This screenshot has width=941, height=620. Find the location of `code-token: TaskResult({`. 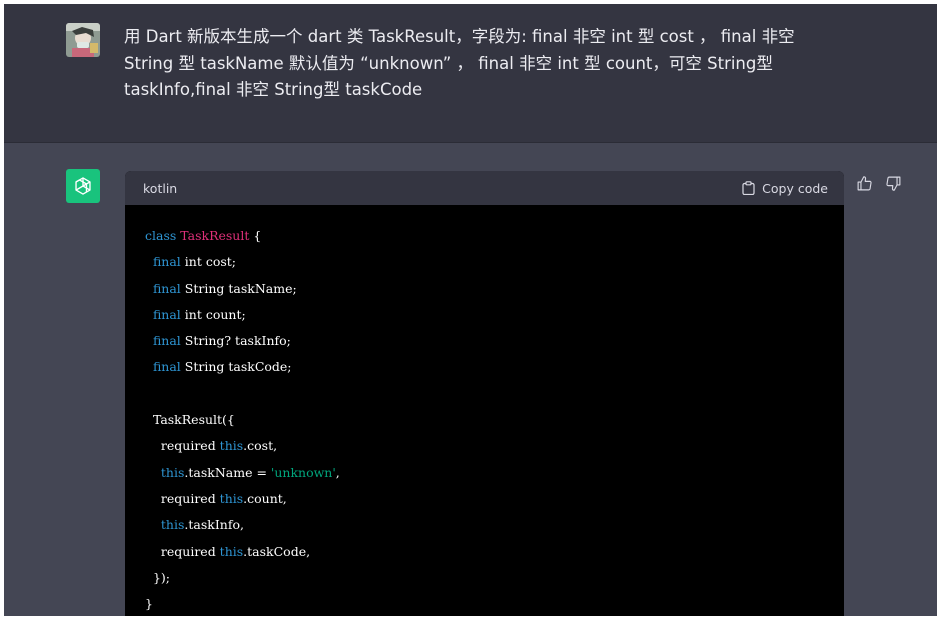

code-token: TaskResult({ is located at coordinates (190, 420).